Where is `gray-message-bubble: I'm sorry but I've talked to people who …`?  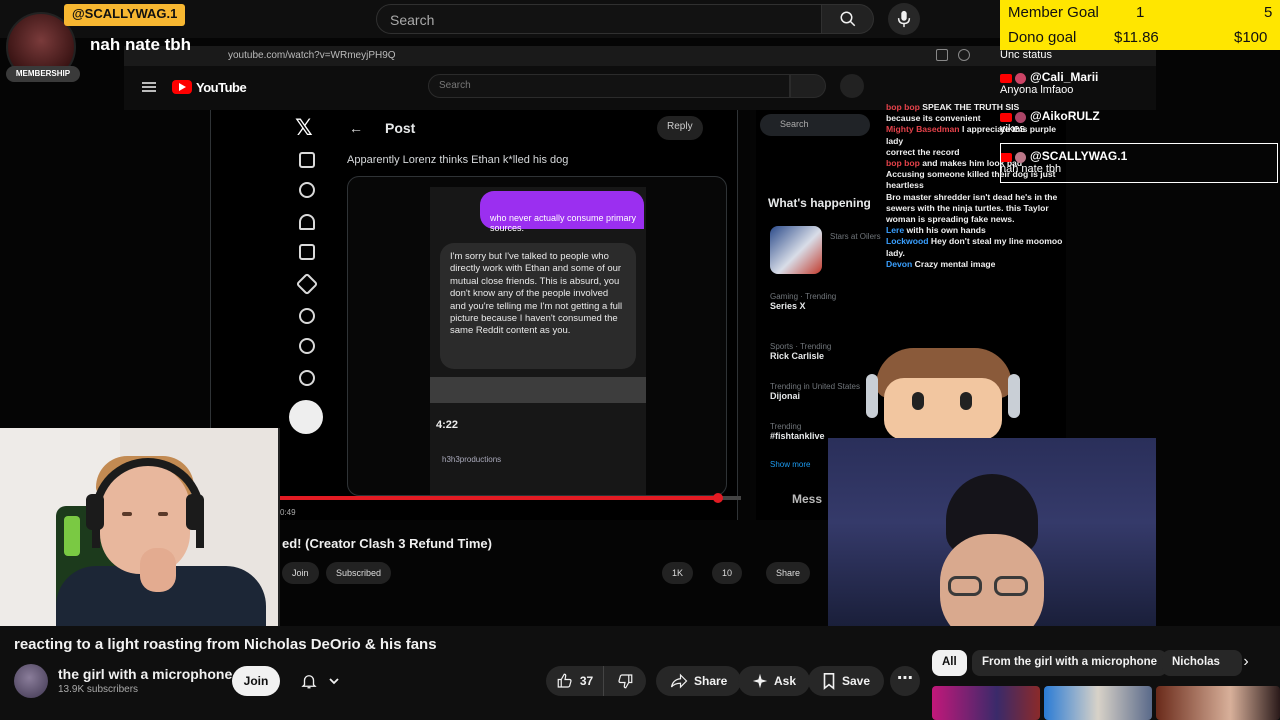 gray-message-bubble: I'm sorry but I've talked to people who … is located at coordinates (538, 306).